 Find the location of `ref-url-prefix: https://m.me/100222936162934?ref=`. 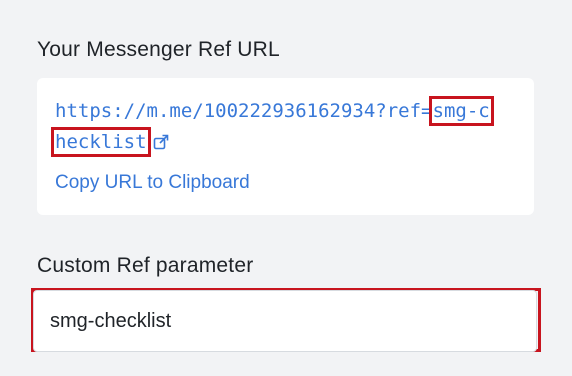

ref-url-prefix: https://m.me/100222936162934?ref= is located at coordinates (244, 111).